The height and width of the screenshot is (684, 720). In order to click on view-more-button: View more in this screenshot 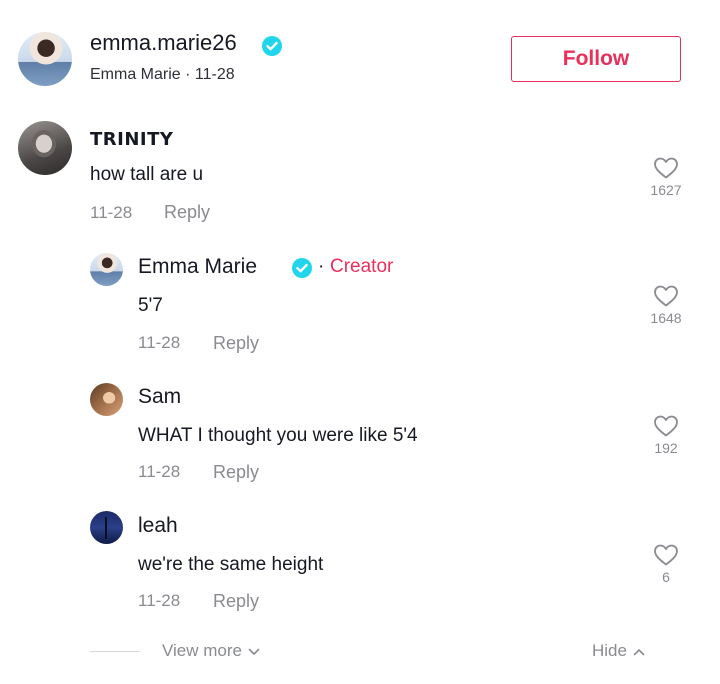, I will do `click(211, 651)`.